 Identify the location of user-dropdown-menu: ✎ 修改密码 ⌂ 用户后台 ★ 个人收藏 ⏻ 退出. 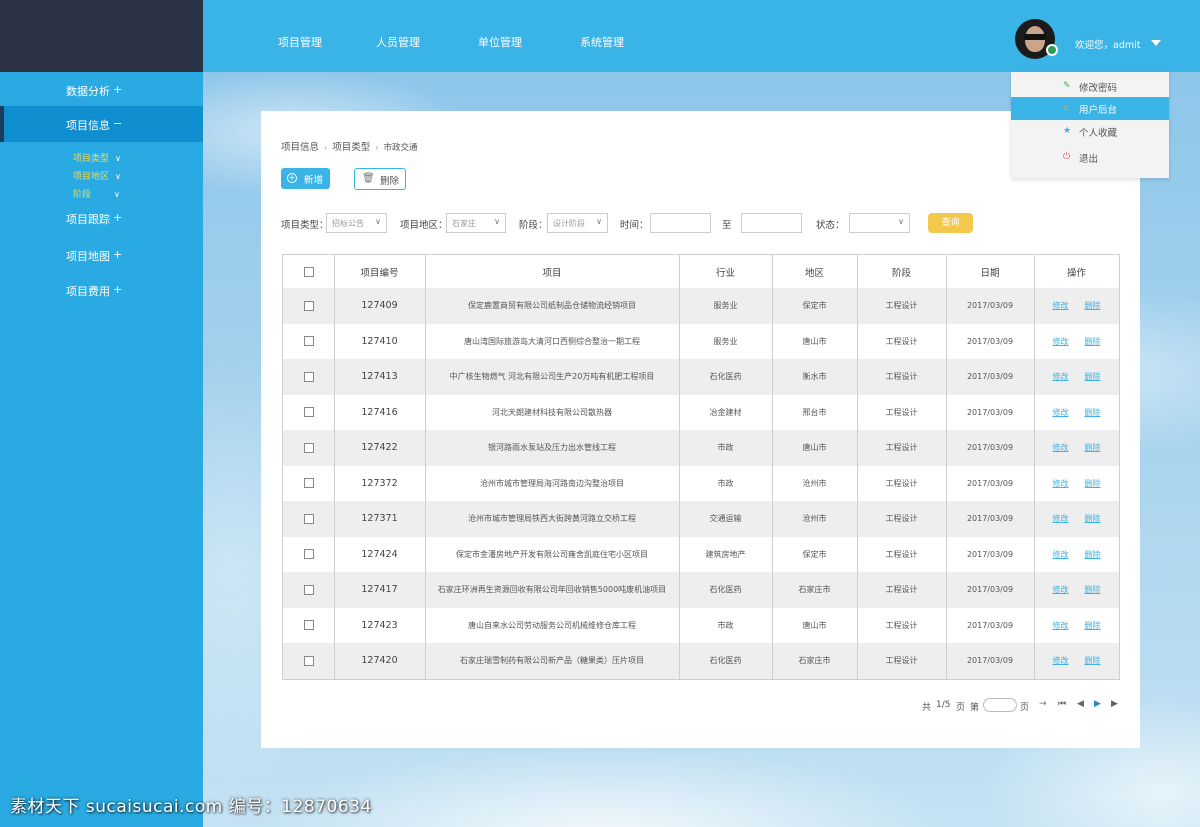
(1090, 125).